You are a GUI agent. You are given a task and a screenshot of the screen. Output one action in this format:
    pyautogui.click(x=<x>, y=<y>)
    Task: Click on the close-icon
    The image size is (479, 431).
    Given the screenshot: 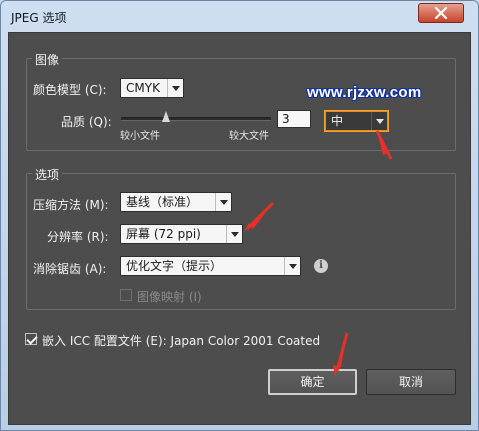 What is the action you would take?
    pyautogui.click(x=441, y=13)
    